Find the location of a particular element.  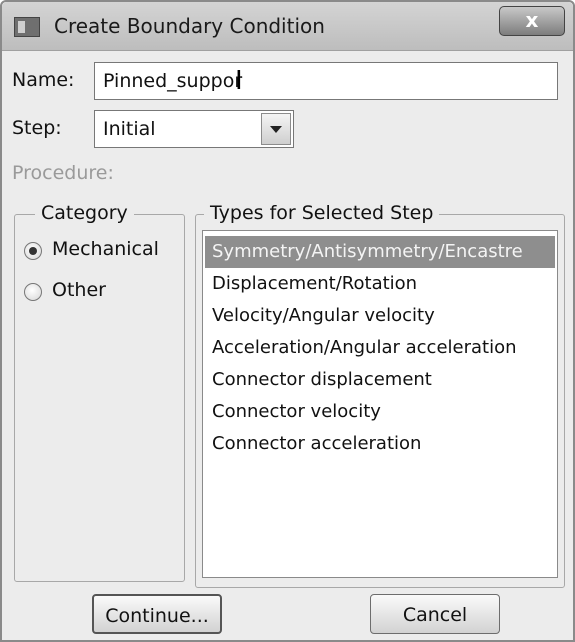

types-title: Types for Selected Step is located at coordinates (322, 213).